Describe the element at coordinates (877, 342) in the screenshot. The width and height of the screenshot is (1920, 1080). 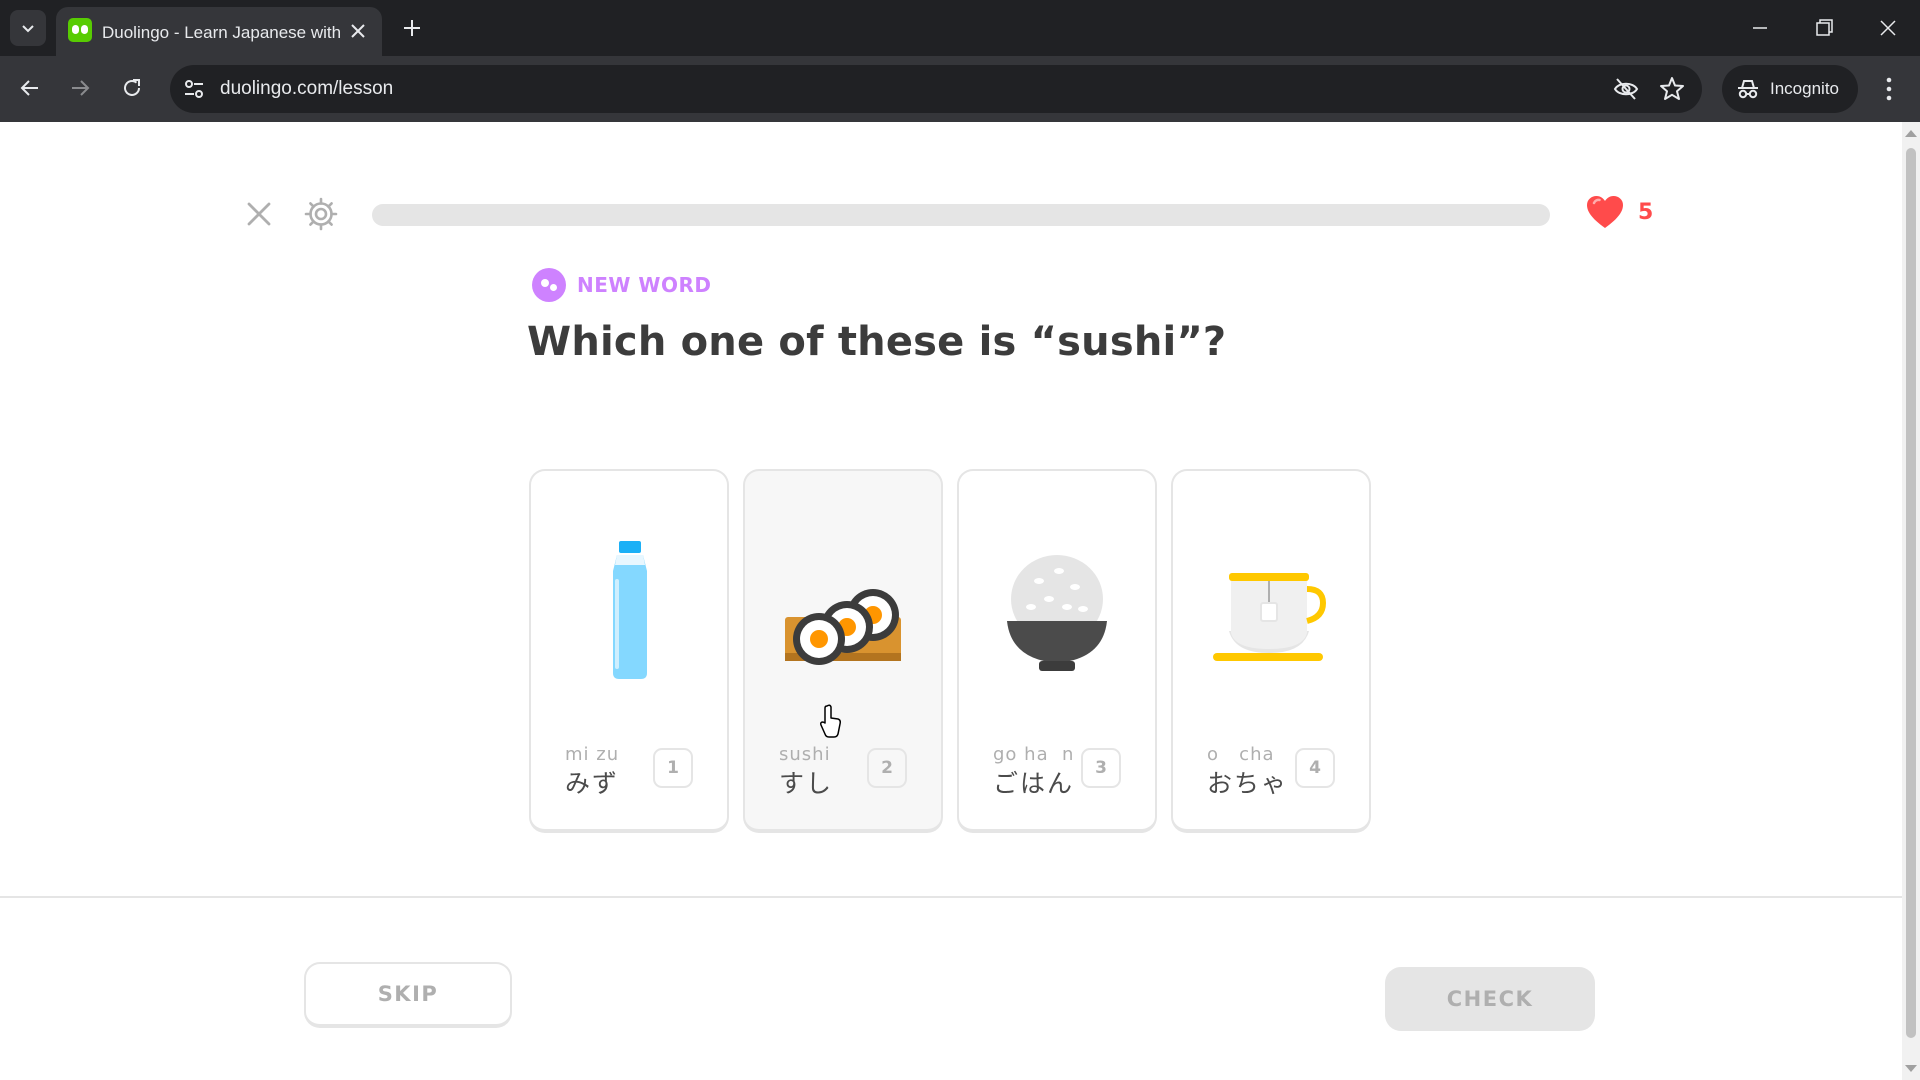
I see `question-heading: Which one of these is “sushi”?` at that location.